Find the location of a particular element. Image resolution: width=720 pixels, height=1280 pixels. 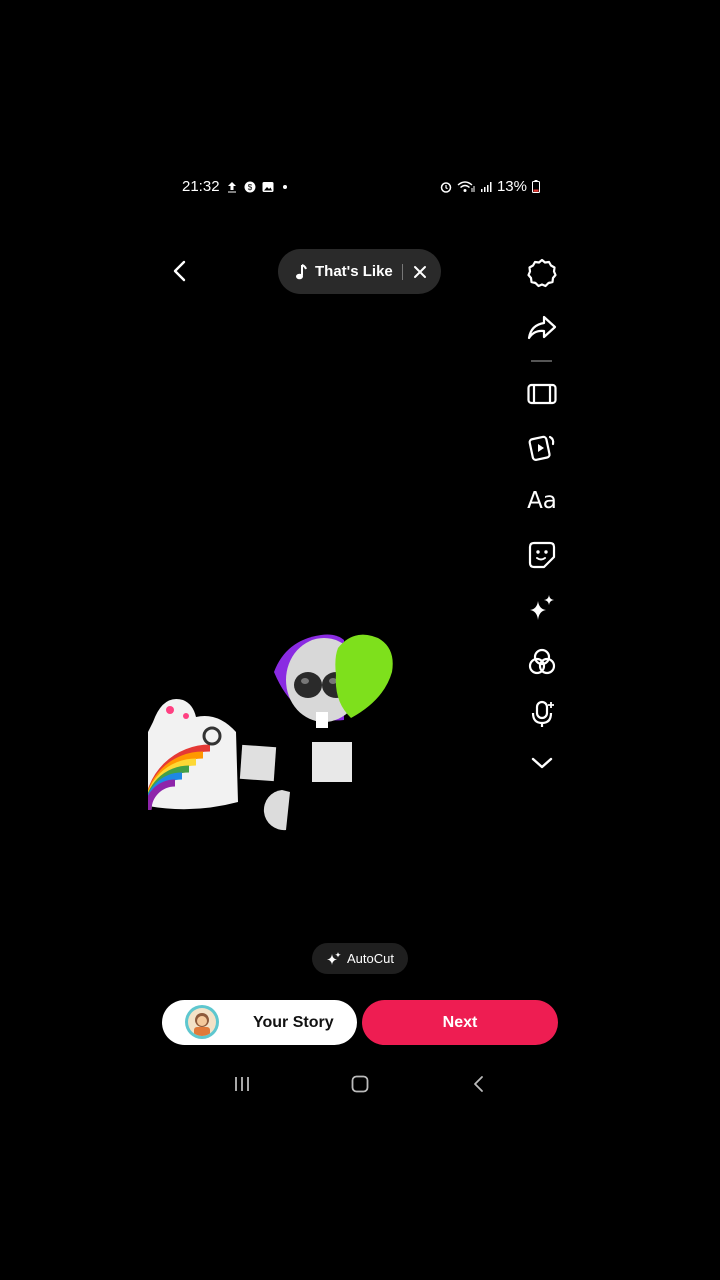

back-icon is located at coordinates (478, 1084).